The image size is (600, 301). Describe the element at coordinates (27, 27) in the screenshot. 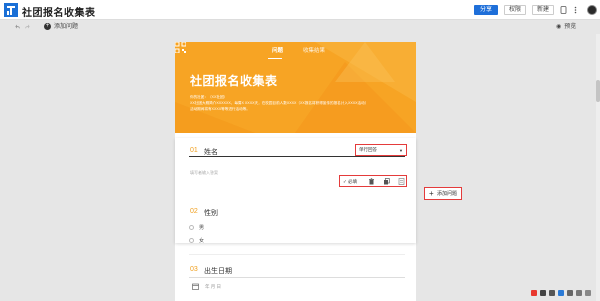

I see `redo-icon` at that location.